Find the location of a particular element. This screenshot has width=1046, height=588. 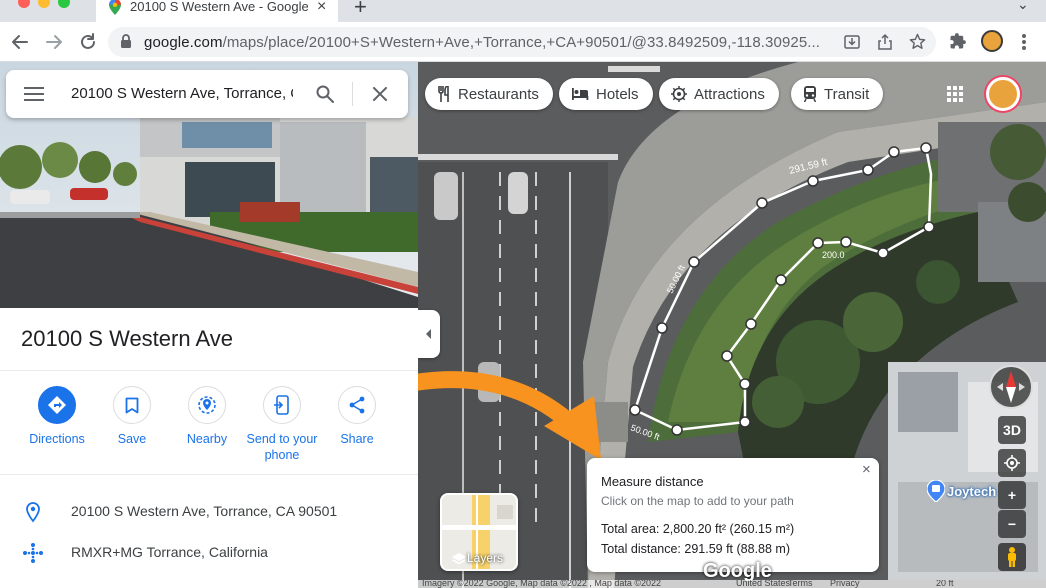

menu-icon is located at coordinates (34, 94).